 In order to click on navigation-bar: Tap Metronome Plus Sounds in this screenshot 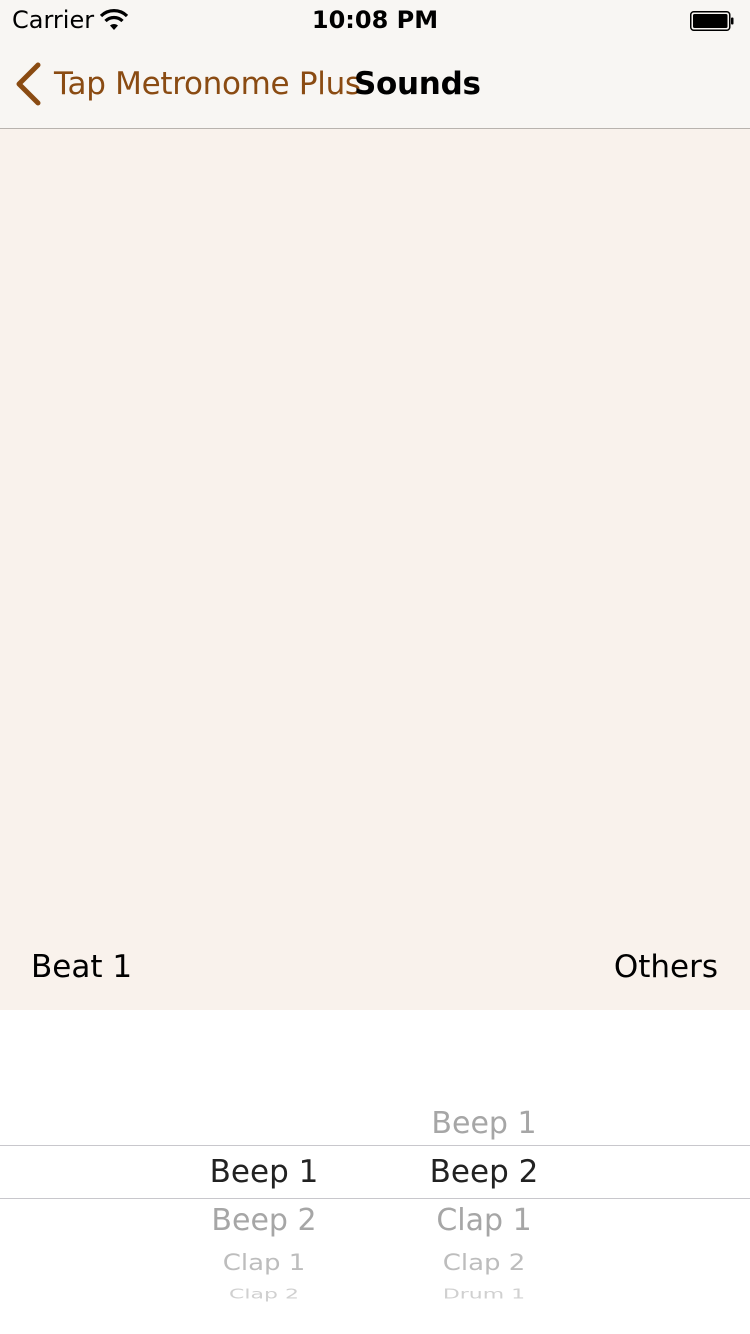, I will do `click(375, 84)`.